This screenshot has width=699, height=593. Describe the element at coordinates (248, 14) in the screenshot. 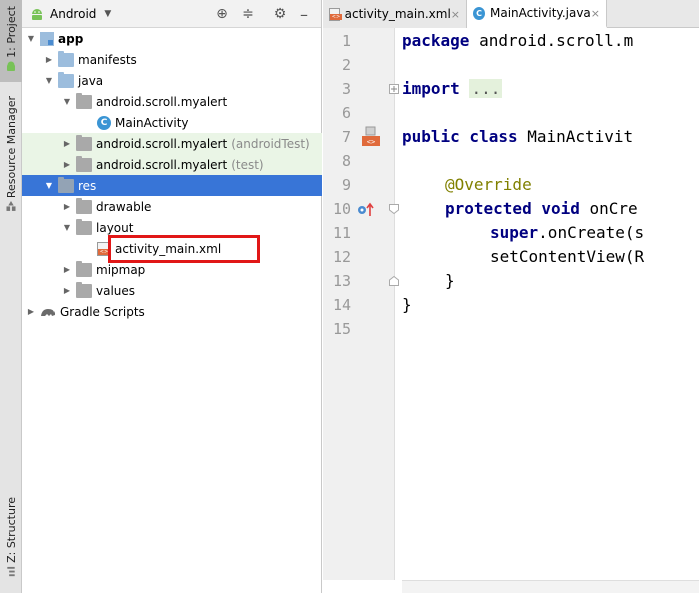

I see `collapse-all-icon: ≑` at that location.